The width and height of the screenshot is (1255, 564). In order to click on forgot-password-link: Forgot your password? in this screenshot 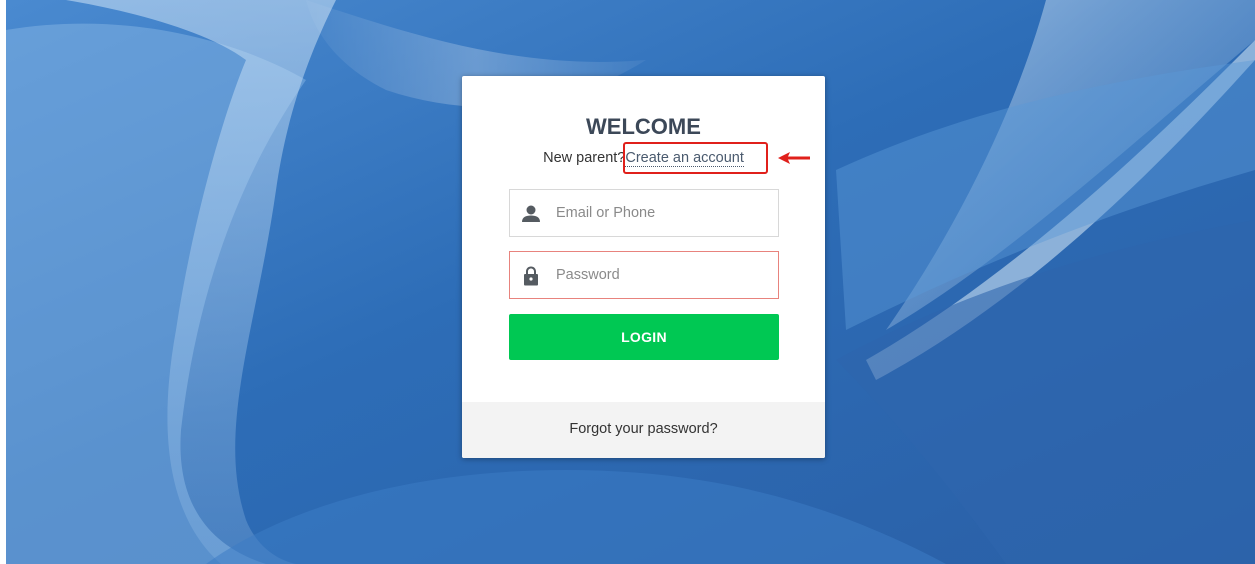, I will do `click(643, 429)`.